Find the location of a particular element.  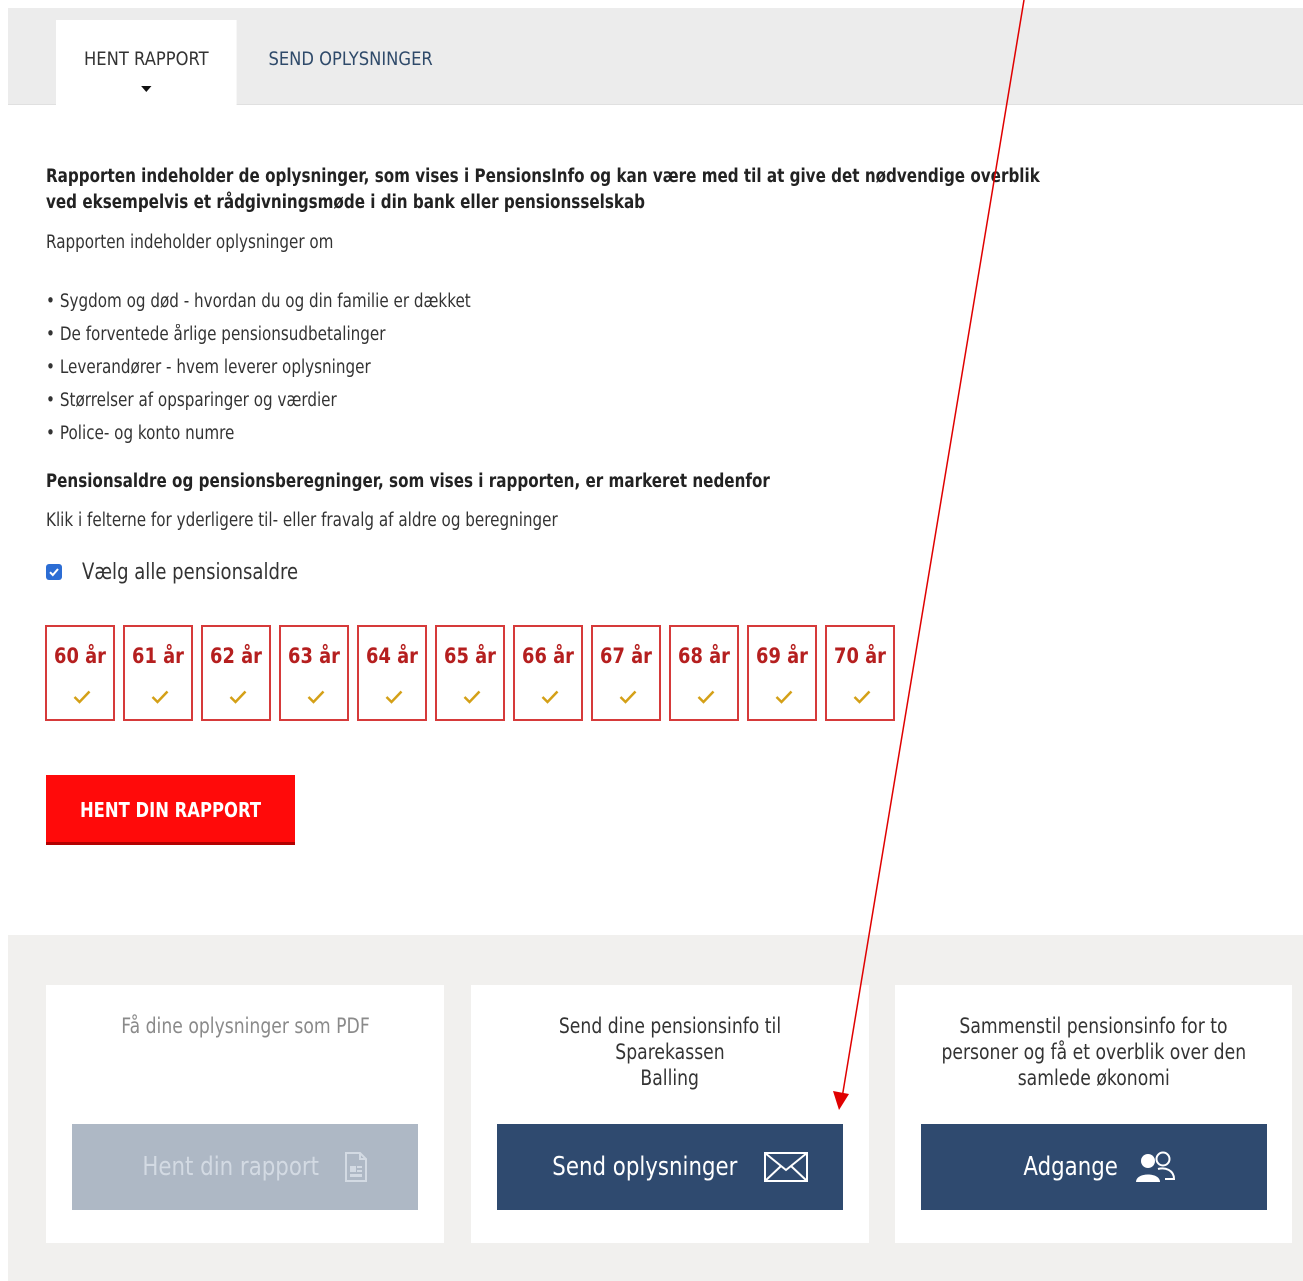

age-label: 64 år is located at coordinates (392, 656).